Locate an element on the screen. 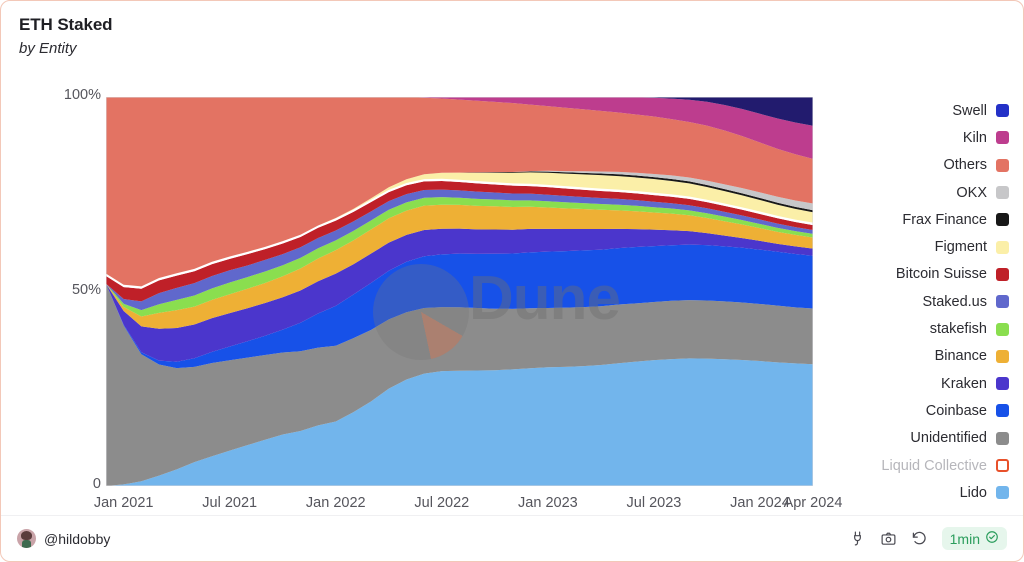 The image size is (1024, 562). legend-item-label: Coinbase is located at coordinates (956, 410).